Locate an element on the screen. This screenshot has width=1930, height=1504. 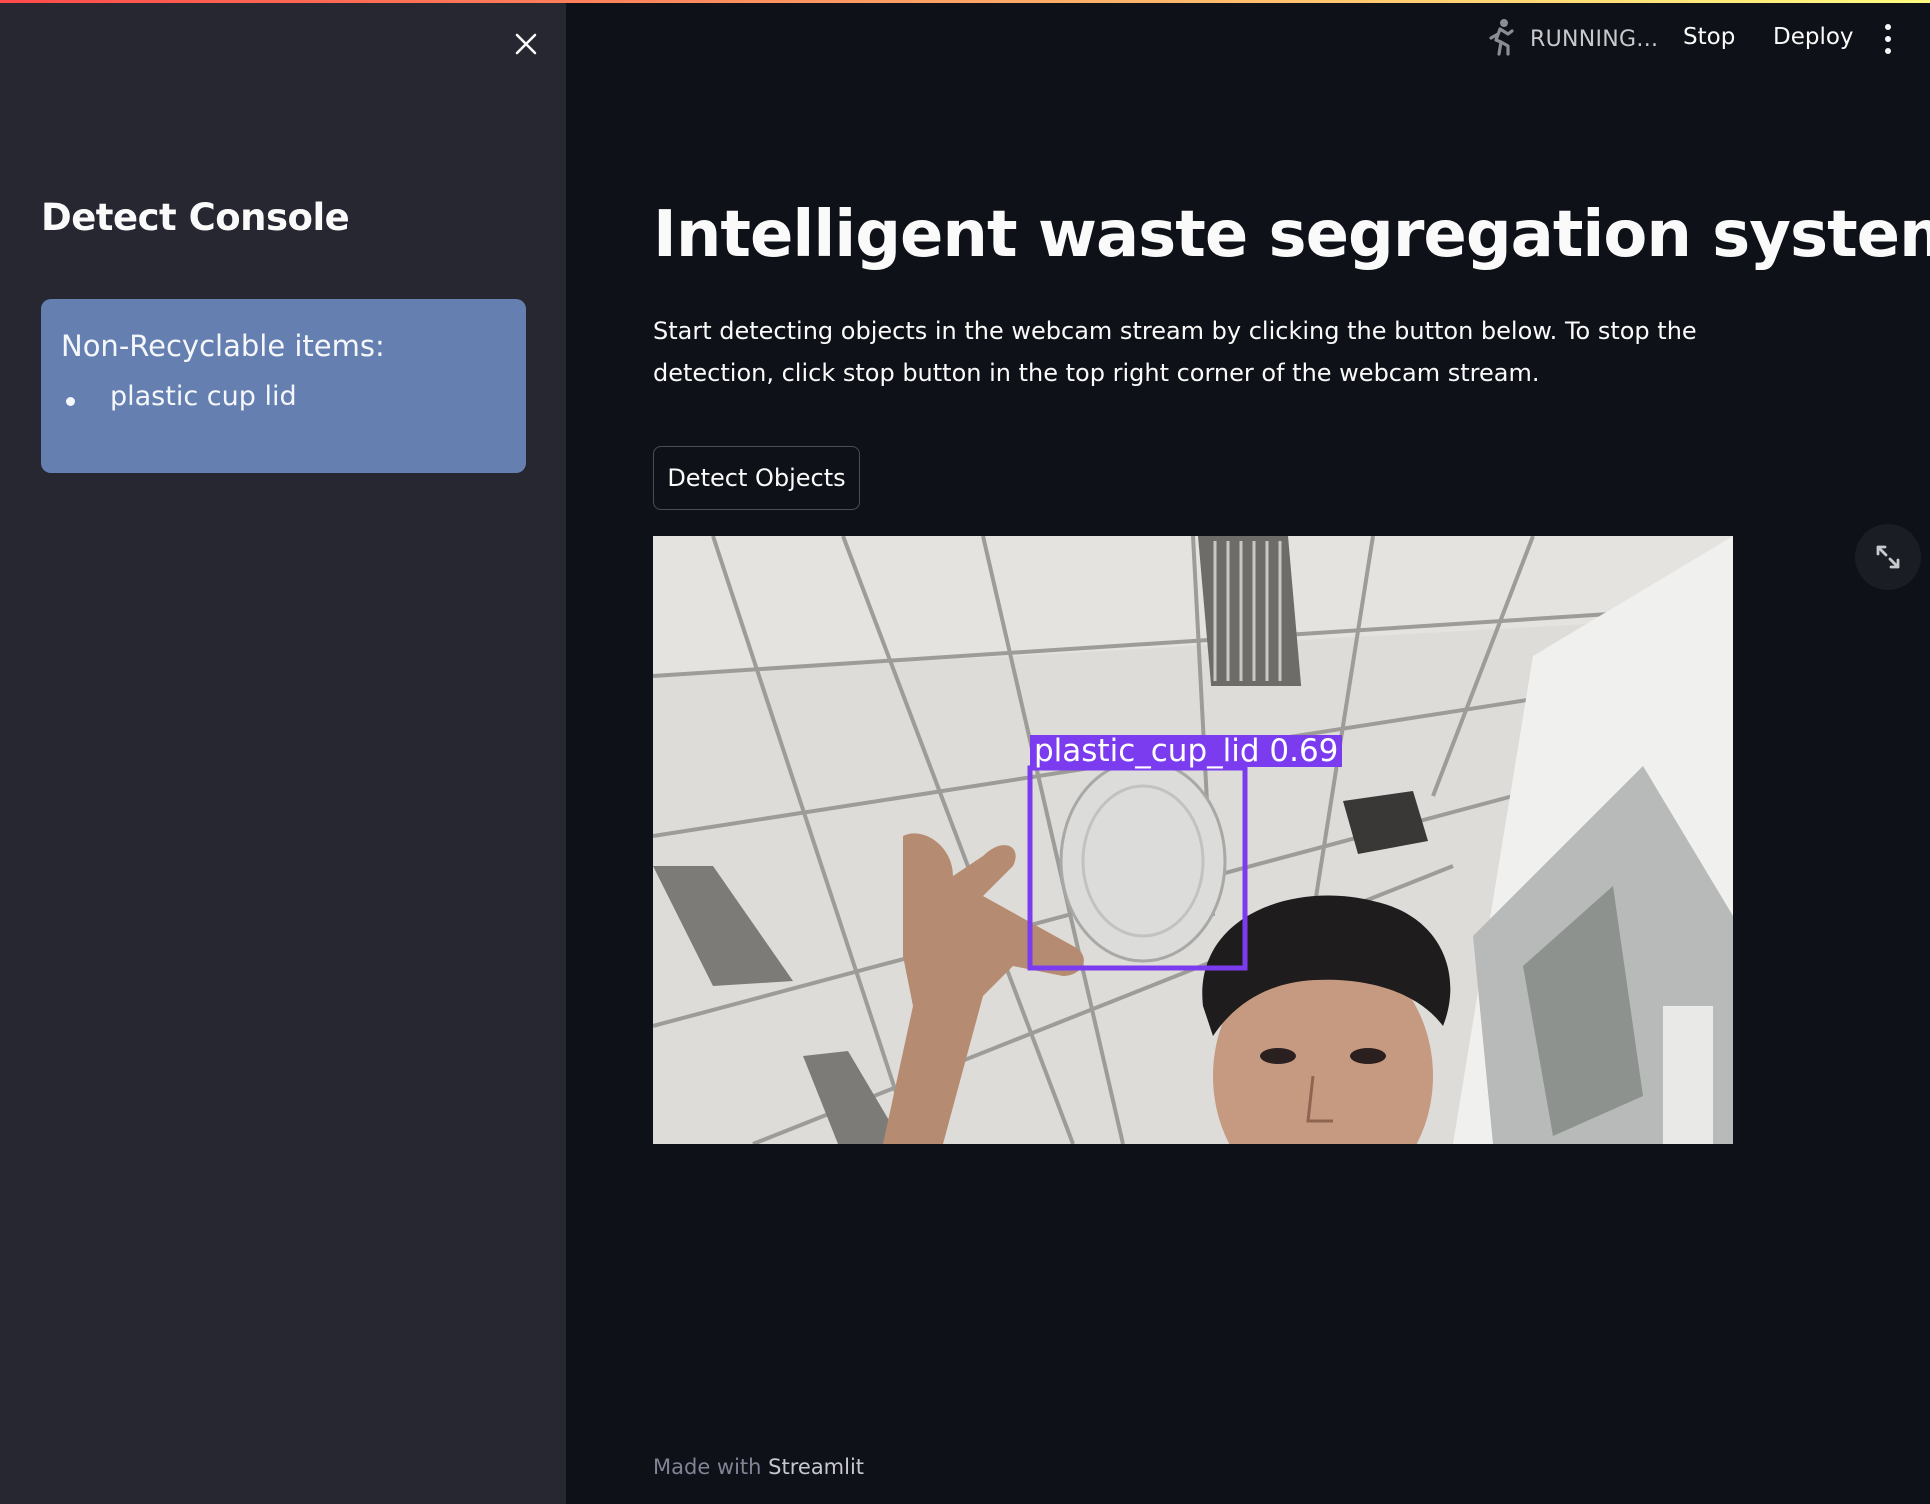
close-icon is located at coordinates (526, 44).